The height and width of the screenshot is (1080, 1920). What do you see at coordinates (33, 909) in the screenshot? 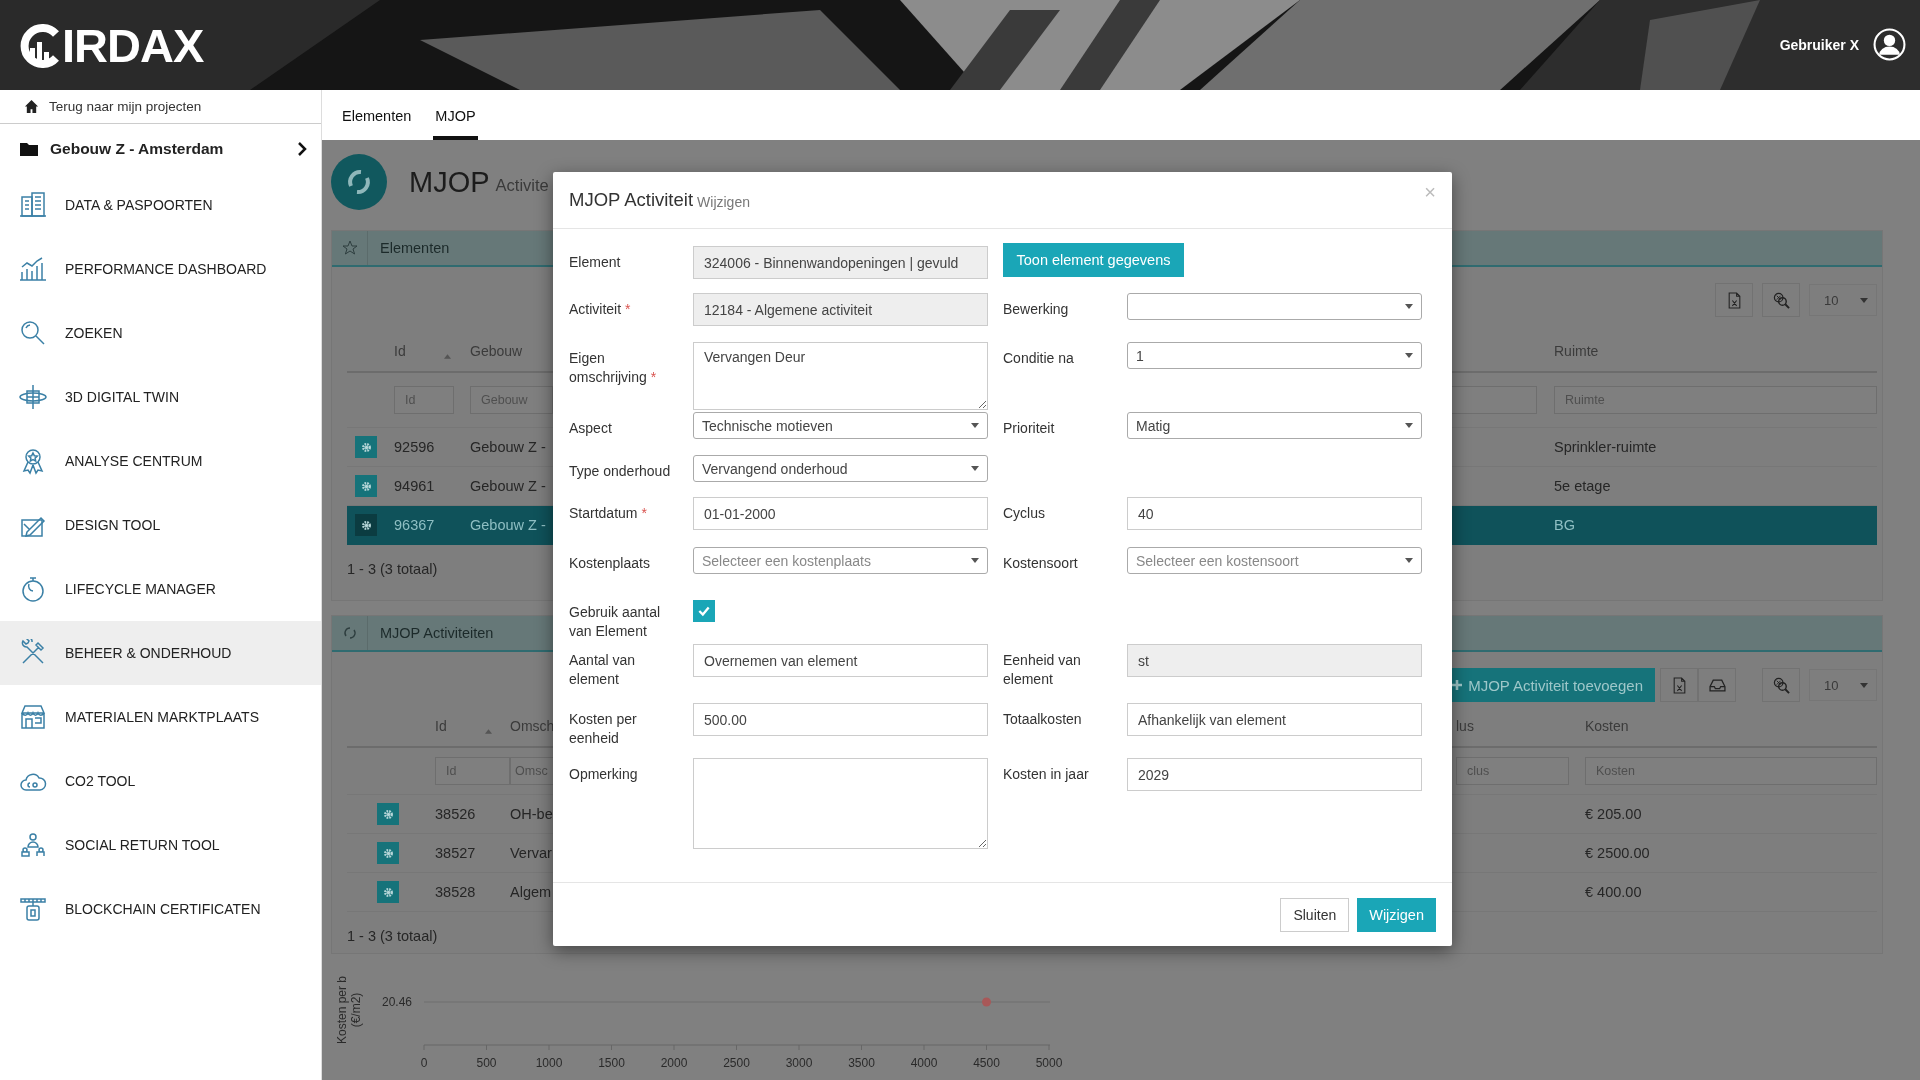
I see `coin-icon` at bounding box center [33, 909].